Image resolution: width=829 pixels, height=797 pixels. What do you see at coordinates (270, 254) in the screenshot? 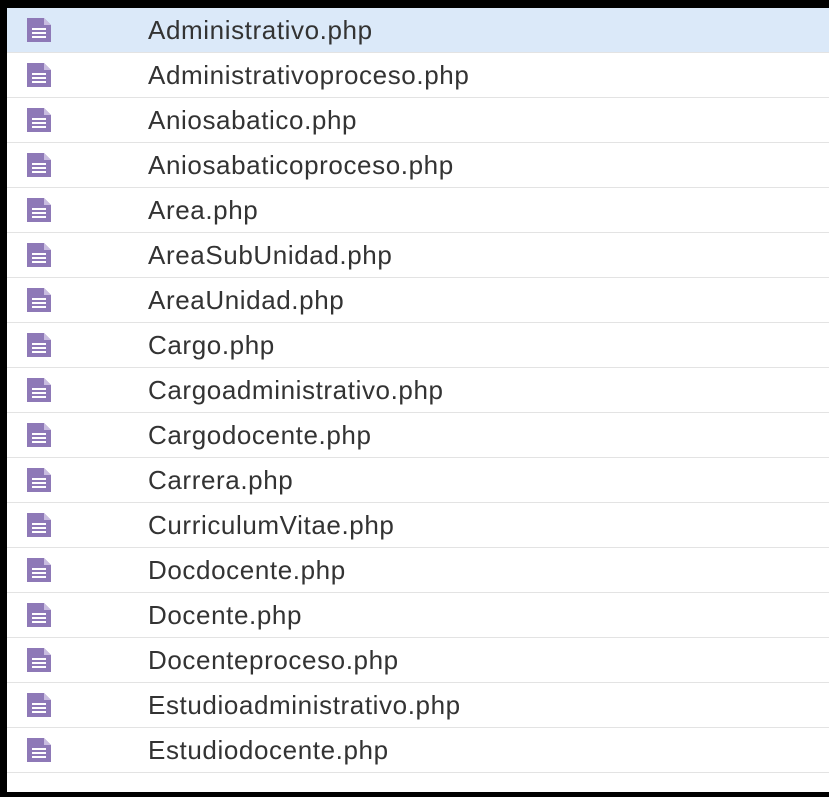
I see `file-name: AreaSubUnidad.php` at bounding box center [270, 254].